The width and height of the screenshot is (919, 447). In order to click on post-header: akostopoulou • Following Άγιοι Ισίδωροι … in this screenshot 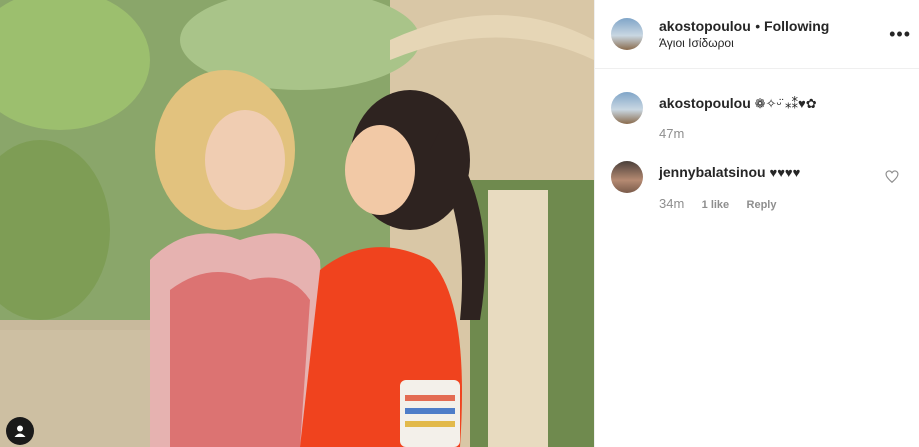, I will do `click(757, 34)`.